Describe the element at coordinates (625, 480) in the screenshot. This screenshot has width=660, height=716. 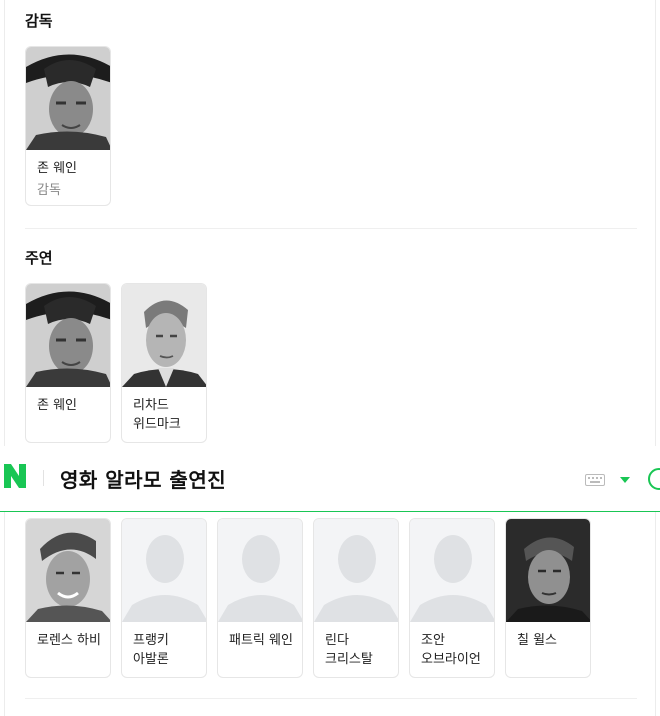
I see `caret-down-icon` at that location.